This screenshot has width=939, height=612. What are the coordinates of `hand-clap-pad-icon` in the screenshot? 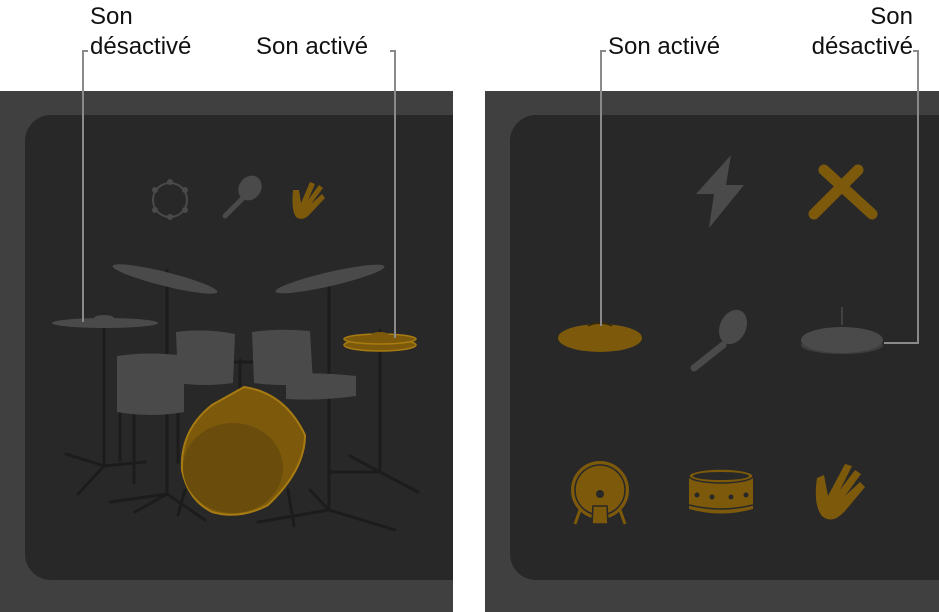 It's located at (840, 492).